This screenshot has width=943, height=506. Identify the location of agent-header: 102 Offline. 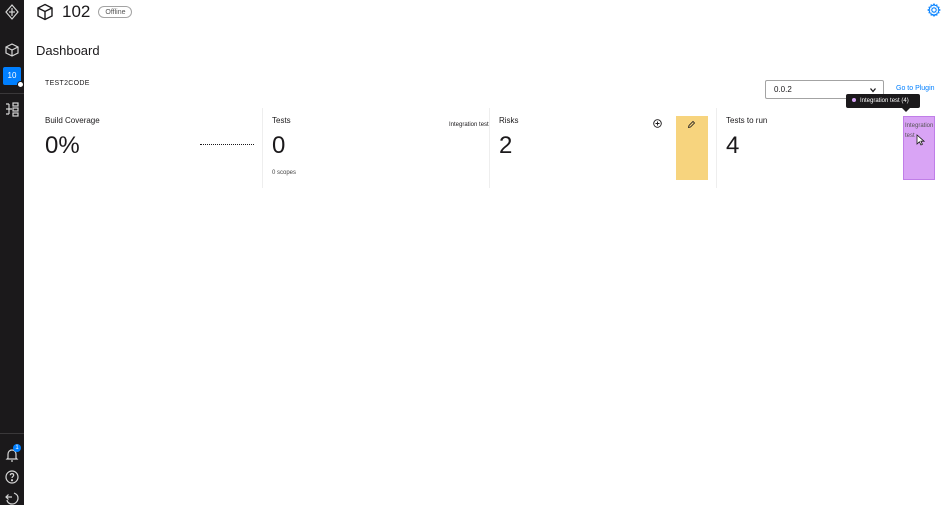
(84, 12).